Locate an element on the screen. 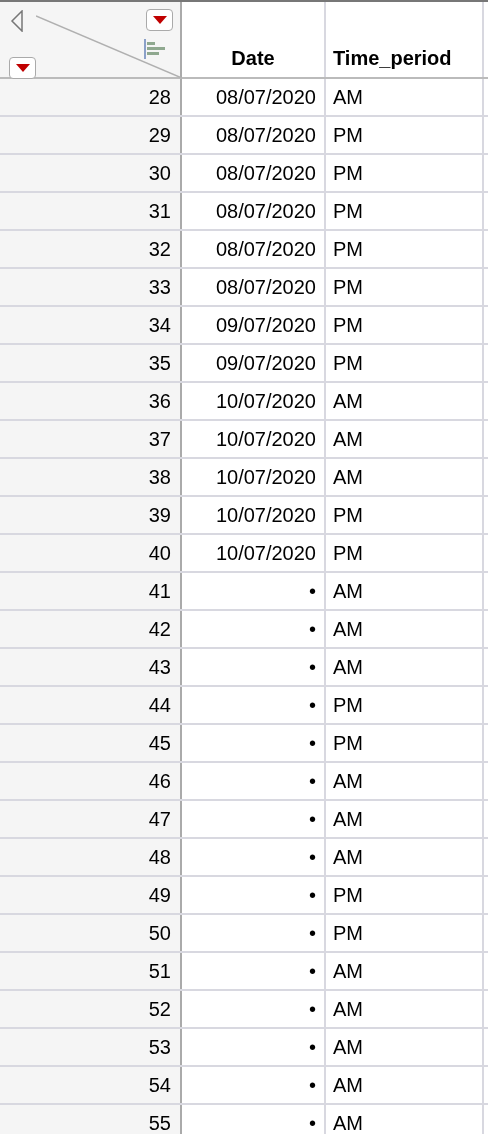 This screenshot has width=488, height=1134. column-header: Date is located at coordinates (253, 58).